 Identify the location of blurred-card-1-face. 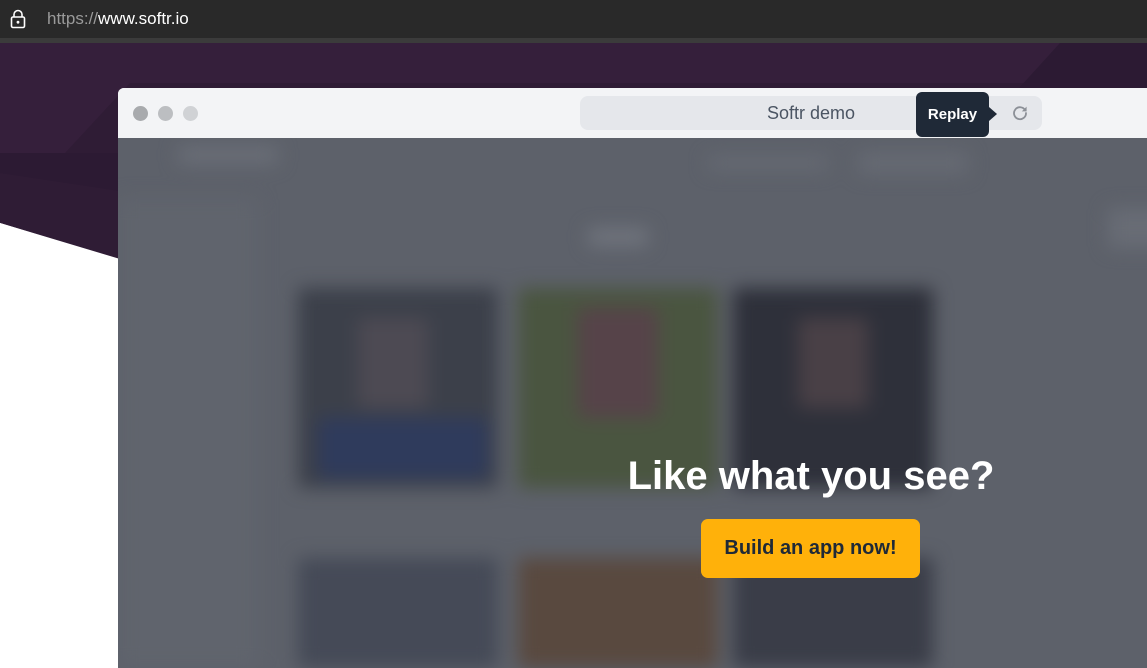
(393, 363).